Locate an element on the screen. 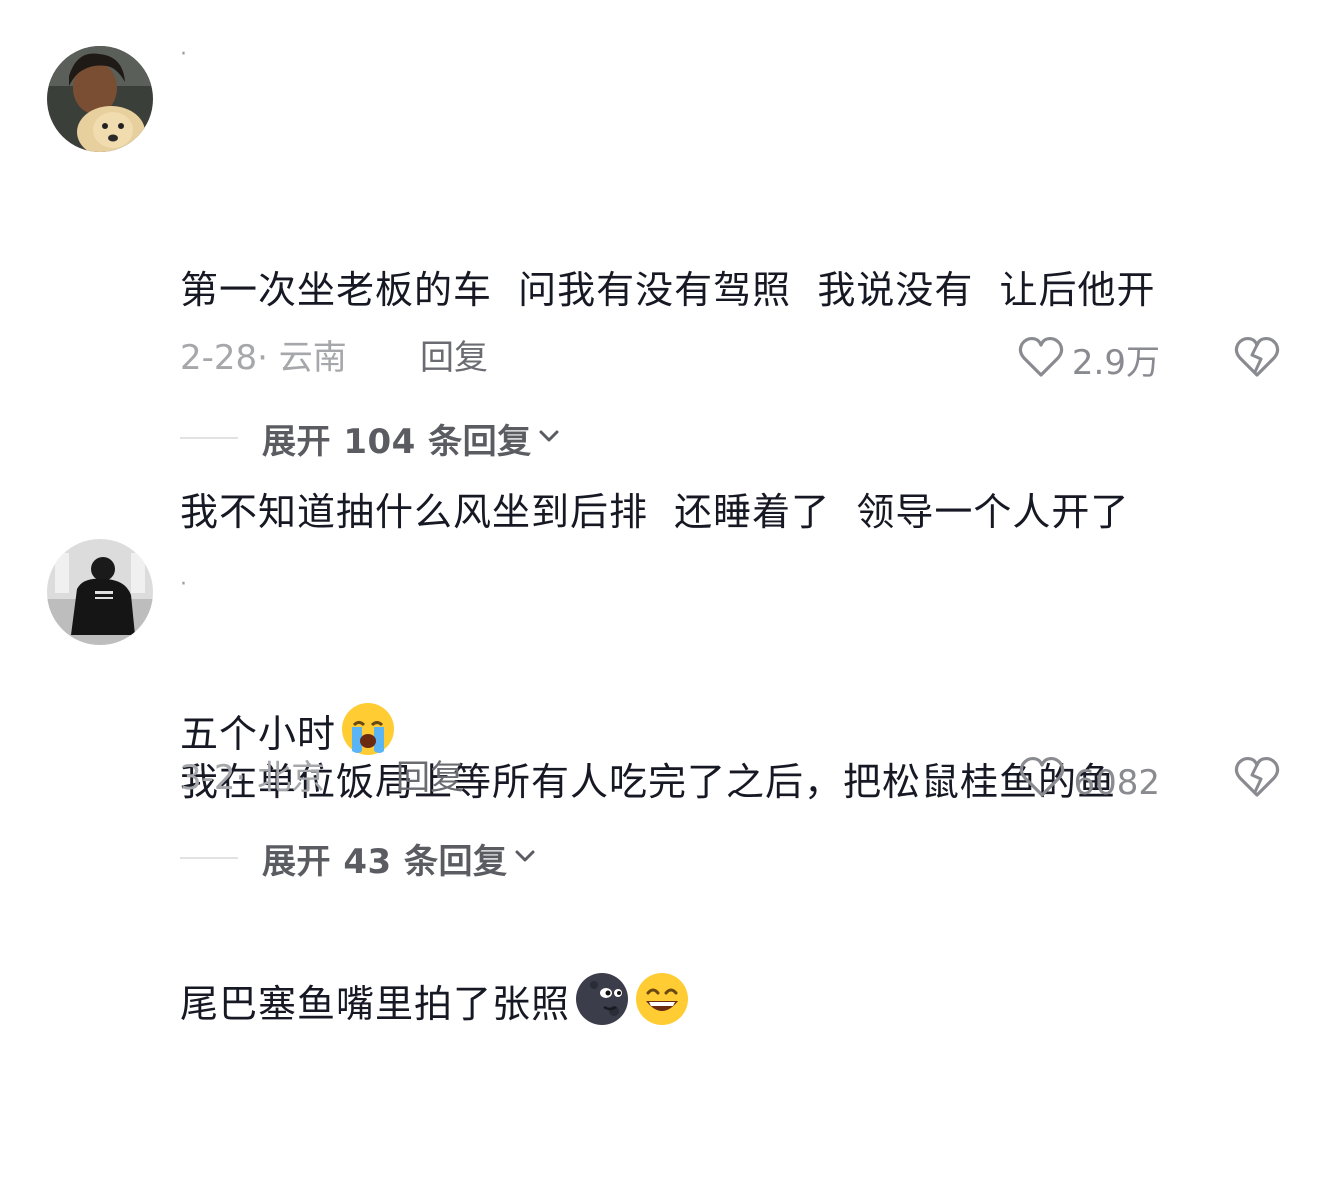  like-count: 6082 is located at coordinates (1116, 782).